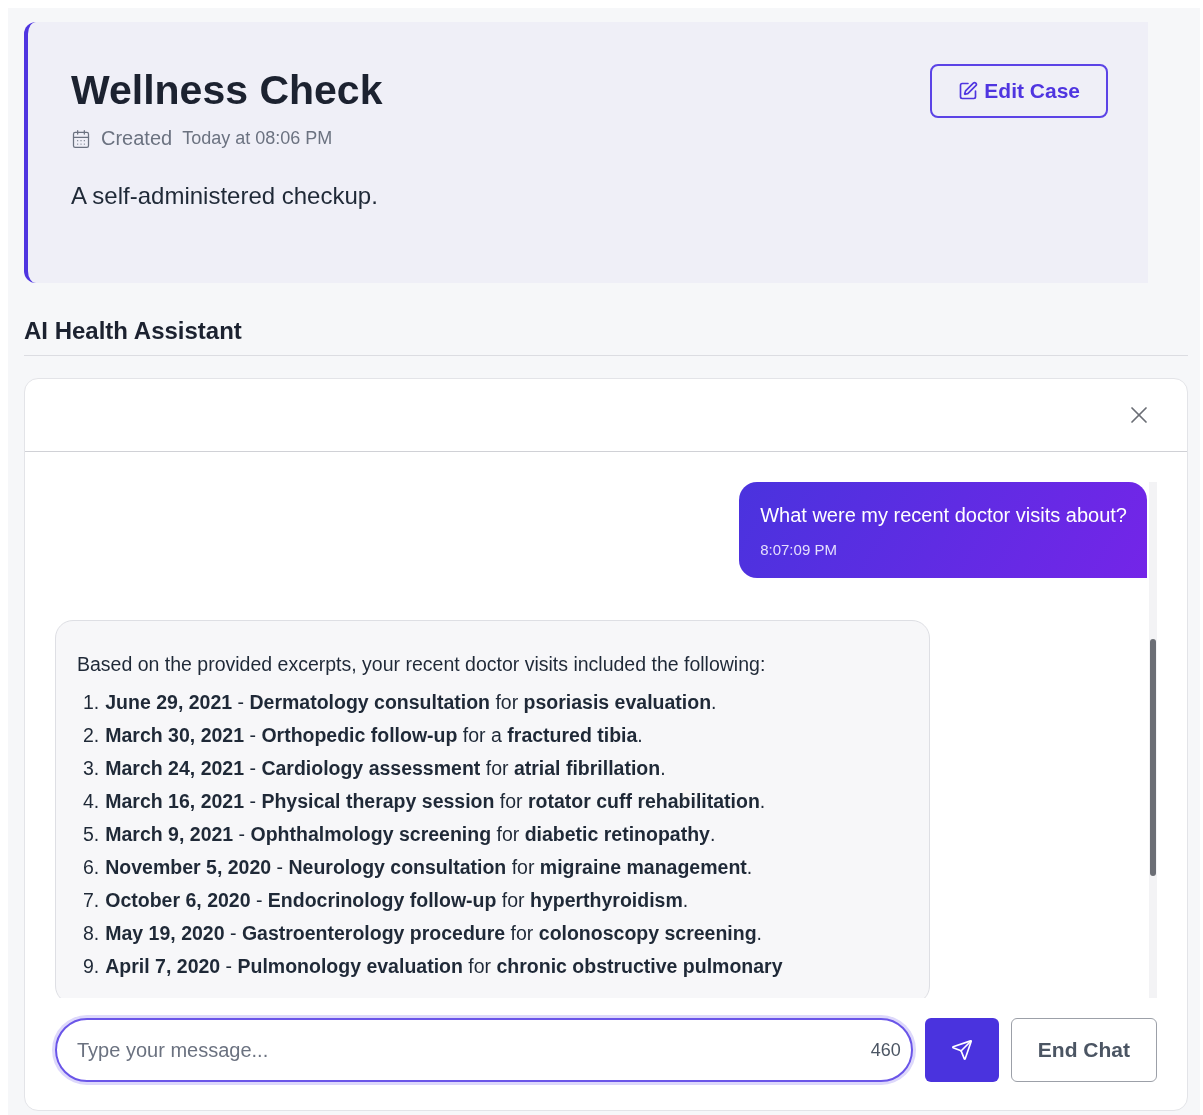 This screenshot has height=1115, width=1203. What do you see at coordinates (225, 196) in the screenshot?
I see `case-description: A self-administered checkup.` at bounding box center [225, 196].